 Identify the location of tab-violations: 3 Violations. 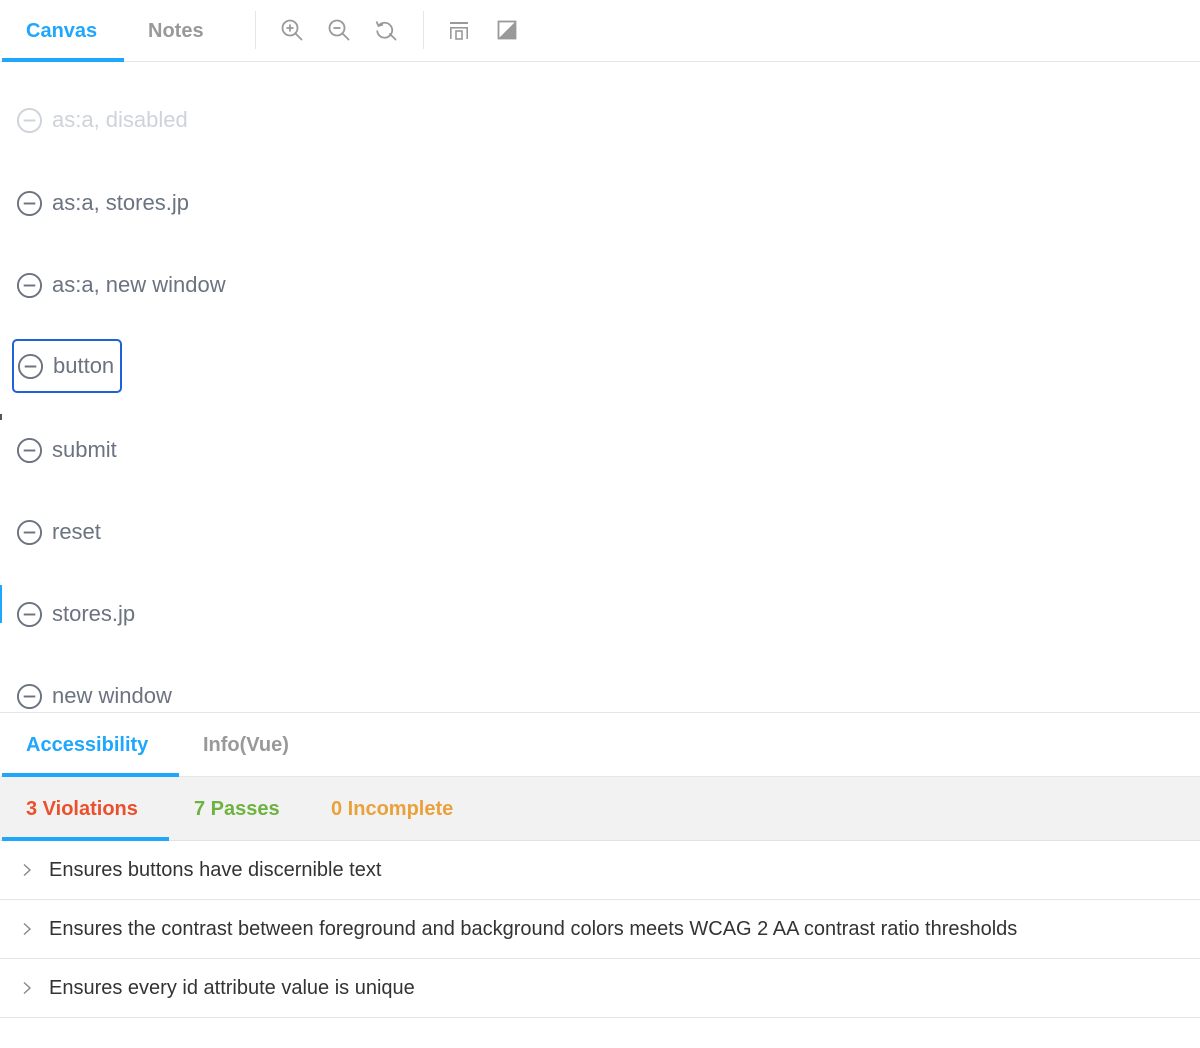
(82, 809).